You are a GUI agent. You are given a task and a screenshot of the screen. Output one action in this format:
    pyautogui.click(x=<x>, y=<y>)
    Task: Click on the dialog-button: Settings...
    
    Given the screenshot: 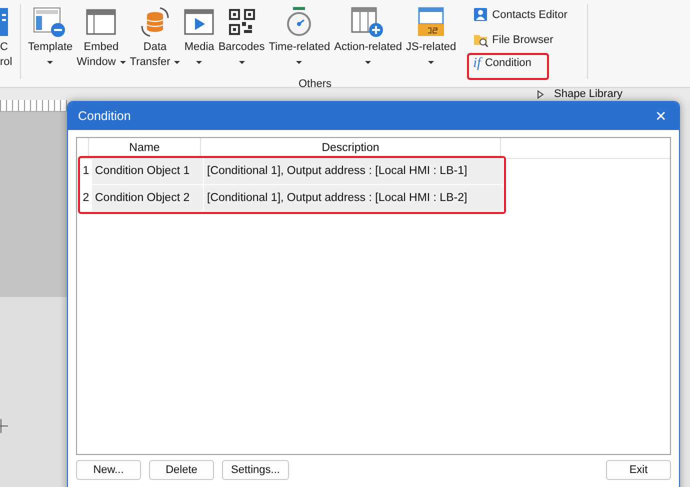 What is the action you would take?
    pyautogui.click(x=255, y=470)
    